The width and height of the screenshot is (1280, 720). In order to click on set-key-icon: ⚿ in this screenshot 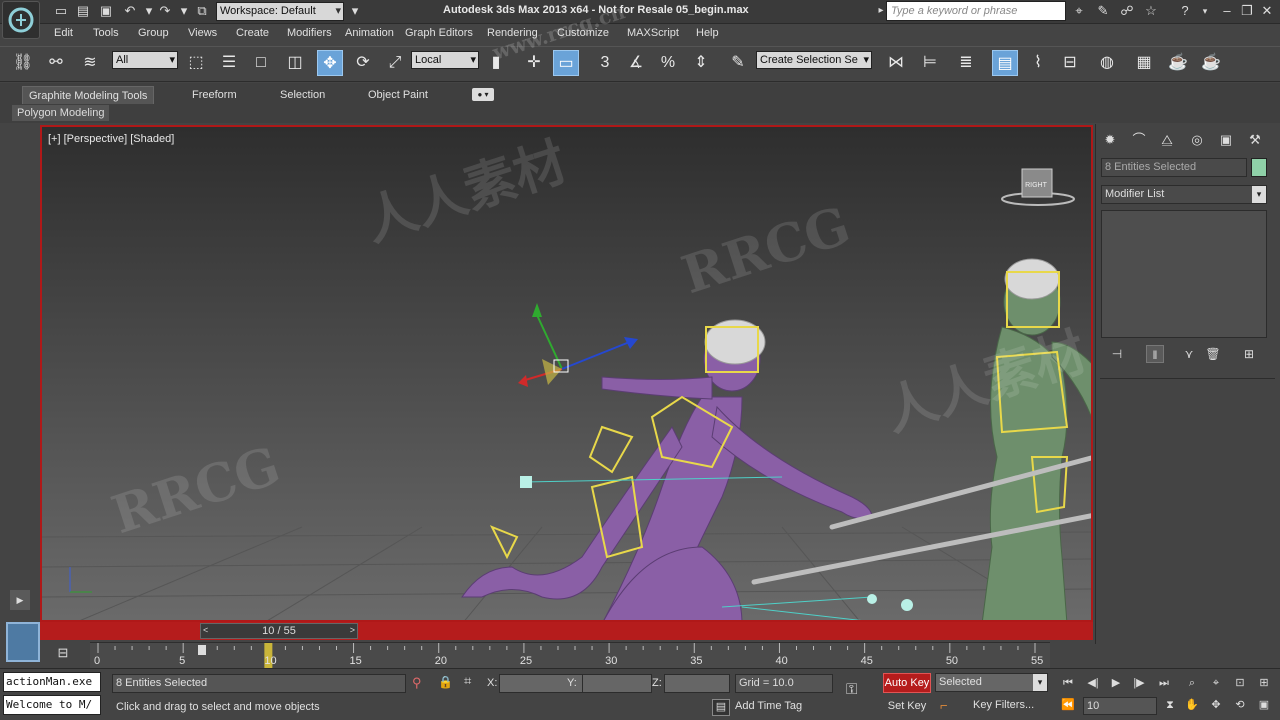, I will do `click(851, 689)`.